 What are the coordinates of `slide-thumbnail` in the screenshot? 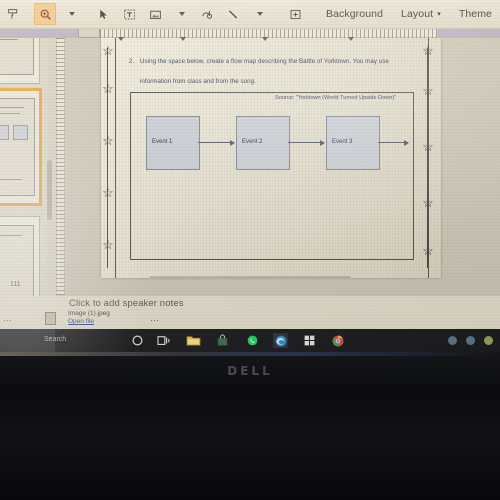 It's located at (20, 61).